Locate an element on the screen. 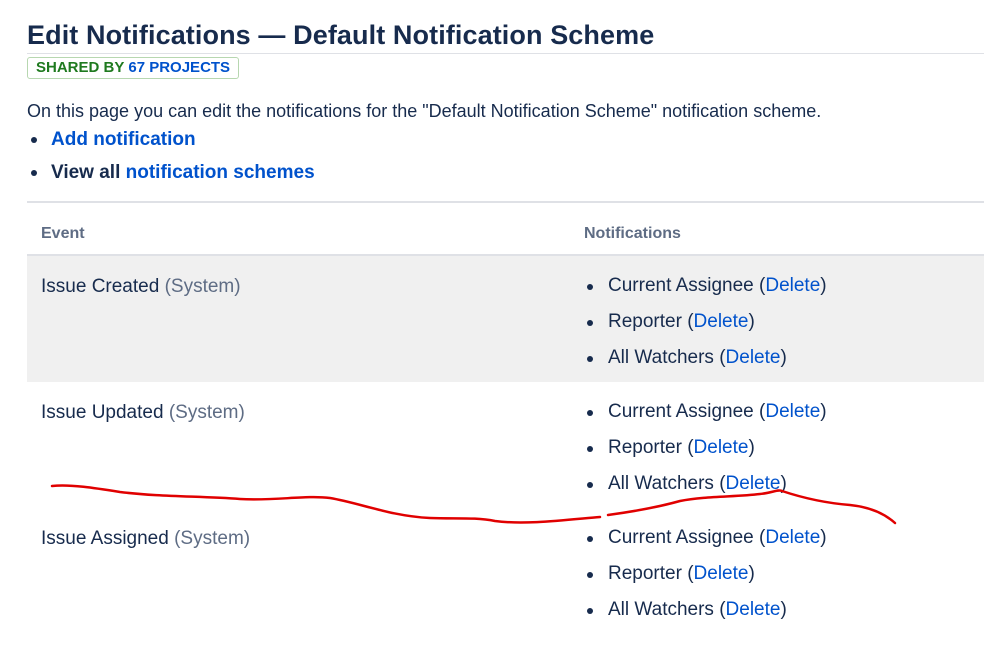  event-cell: Issue Updated (System) is located at coordinates (143, 413).